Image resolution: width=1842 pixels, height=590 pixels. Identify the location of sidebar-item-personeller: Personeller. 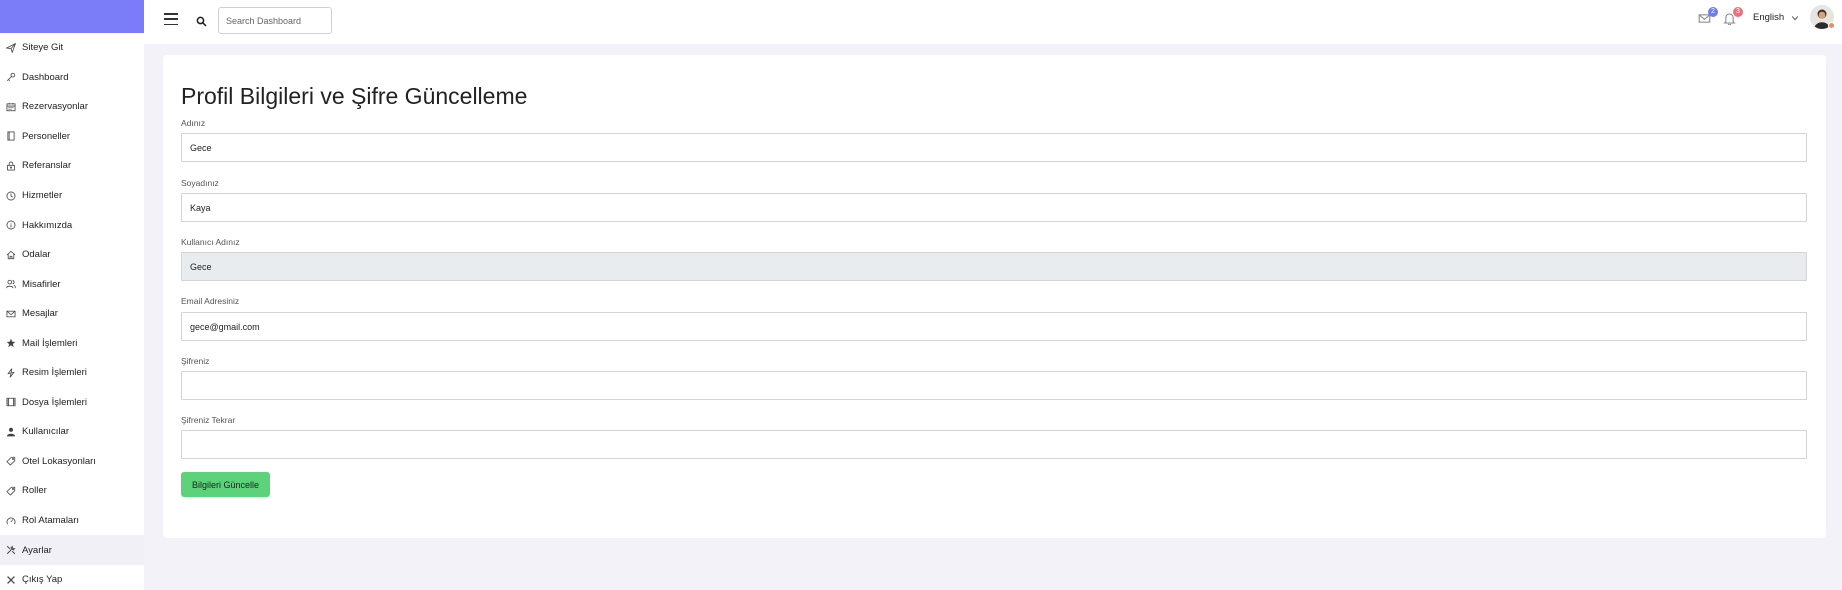
(72, 137).